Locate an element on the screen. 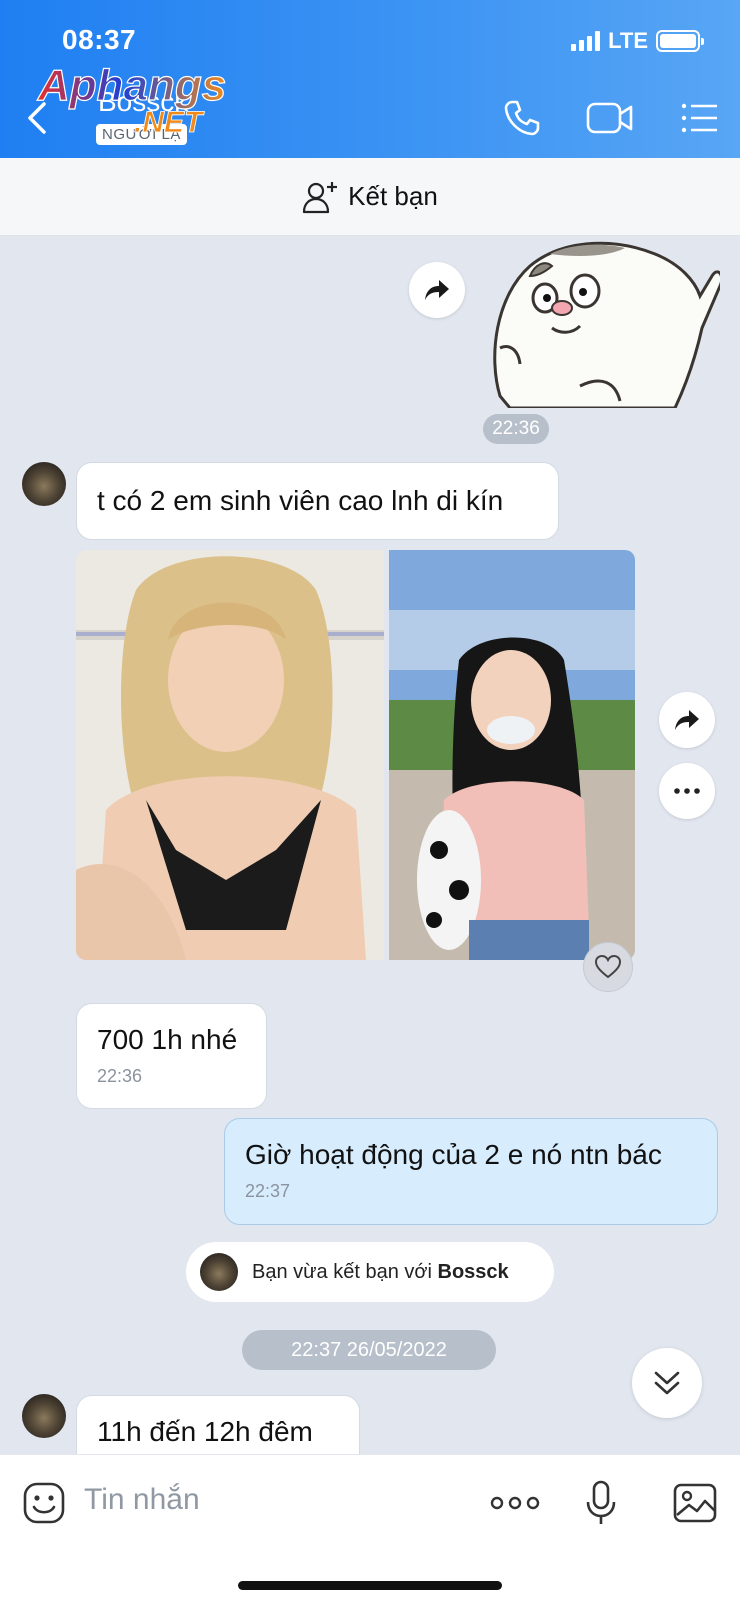 Image resolution: width=740 pixels, height=1600 pixels. status-time: 08:37 is located at coordinates (99, 39).